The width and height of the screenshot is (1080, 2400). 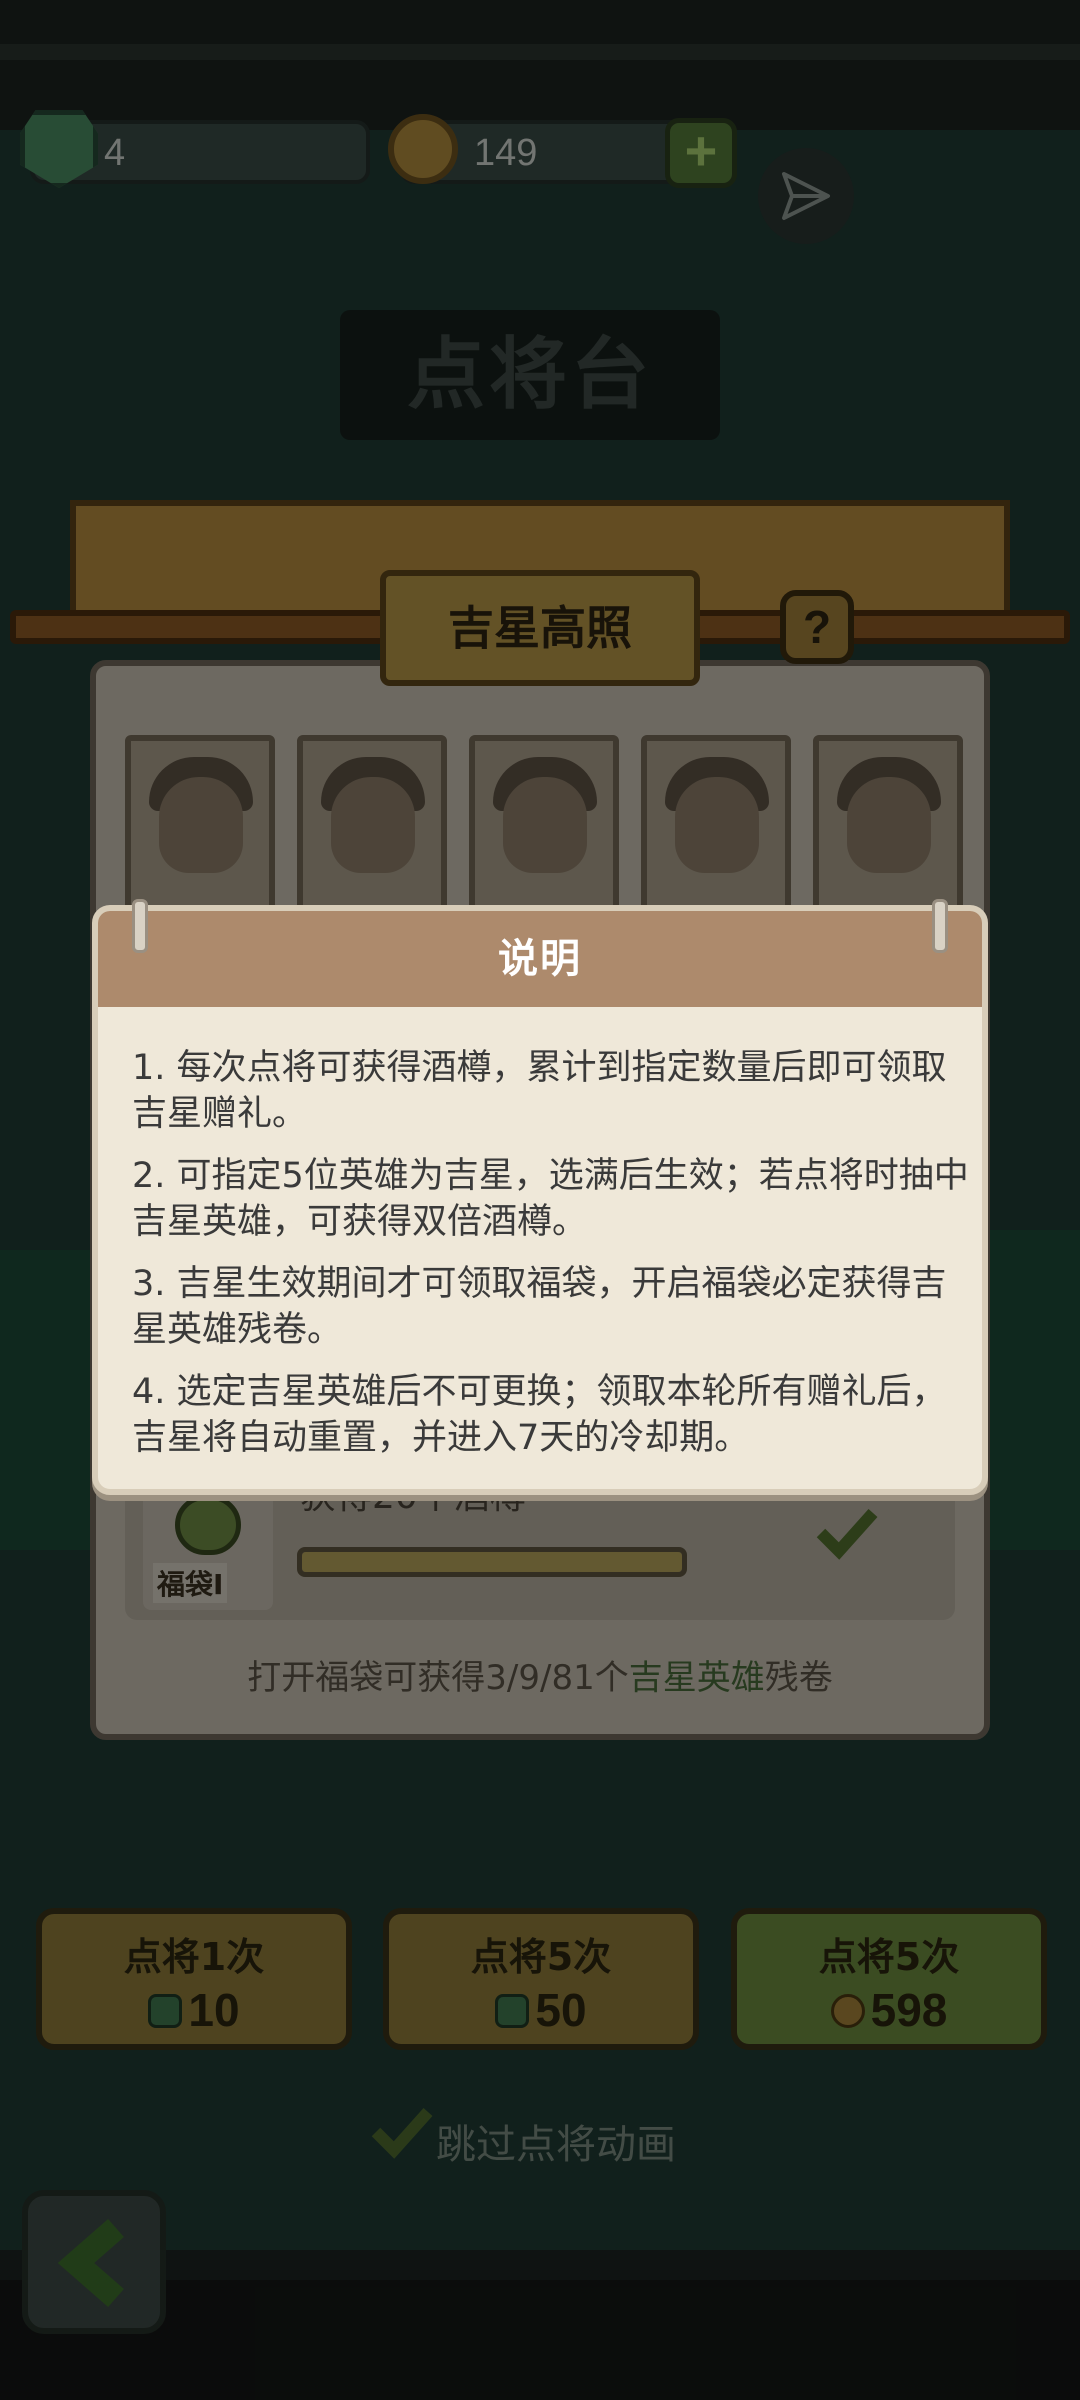 What do you see at coordinates (550, 1199) in the screenshot?
I see `rule-item: 2. 可指定5位英雄为吉星，选满后生效；若点将时抽中吉星英雄，可获得双倍酒樽。` at bounding box center [550, 1199].